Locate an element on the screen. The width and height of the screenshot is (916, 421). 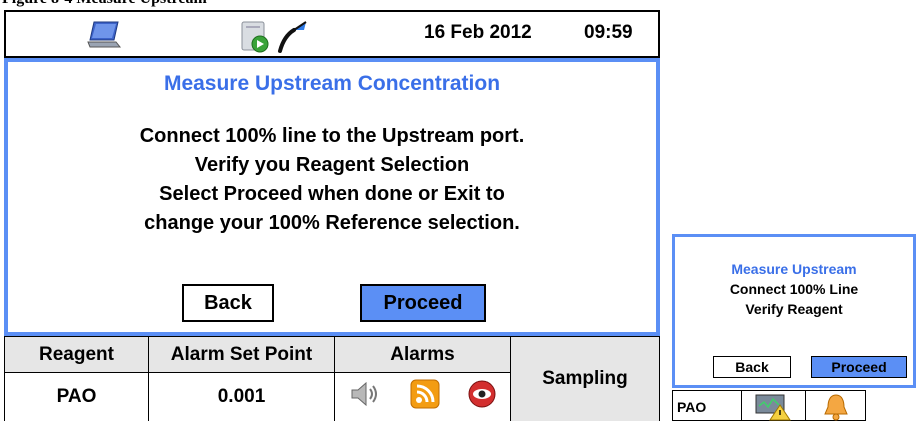
rss-icon is located at coordinates (425, 397).